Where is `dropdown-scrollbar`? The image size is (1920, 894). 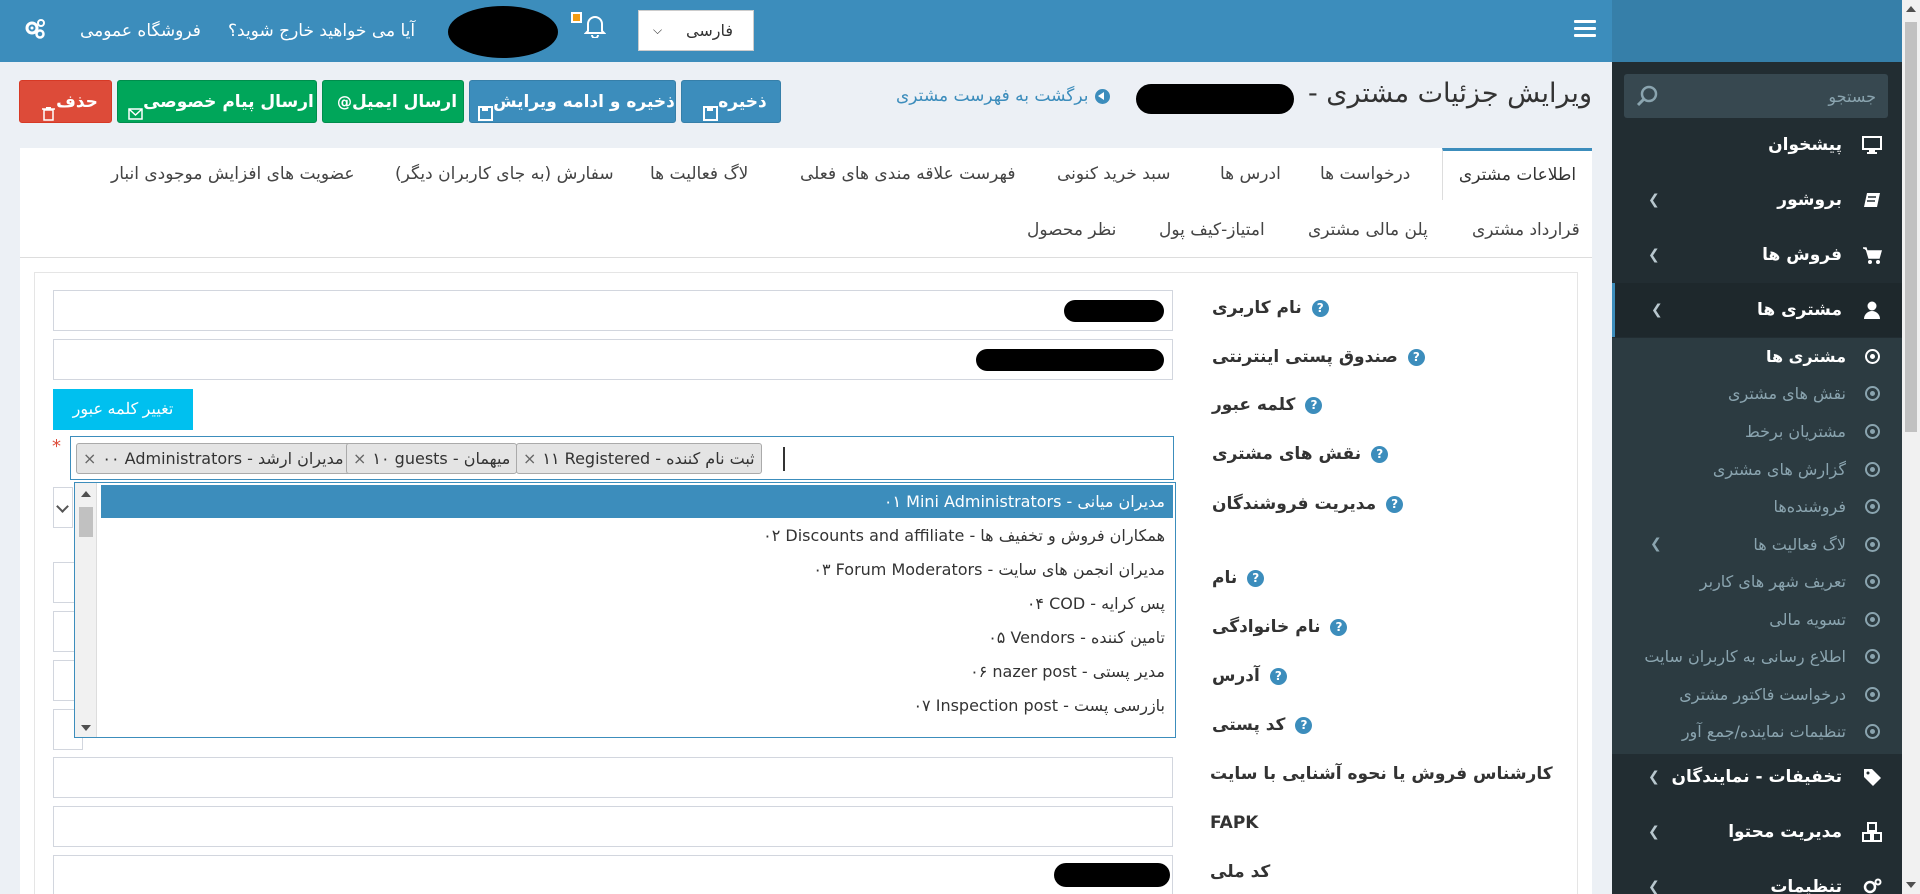
dropdown-scrollbar is located at coordinates (86, 610).